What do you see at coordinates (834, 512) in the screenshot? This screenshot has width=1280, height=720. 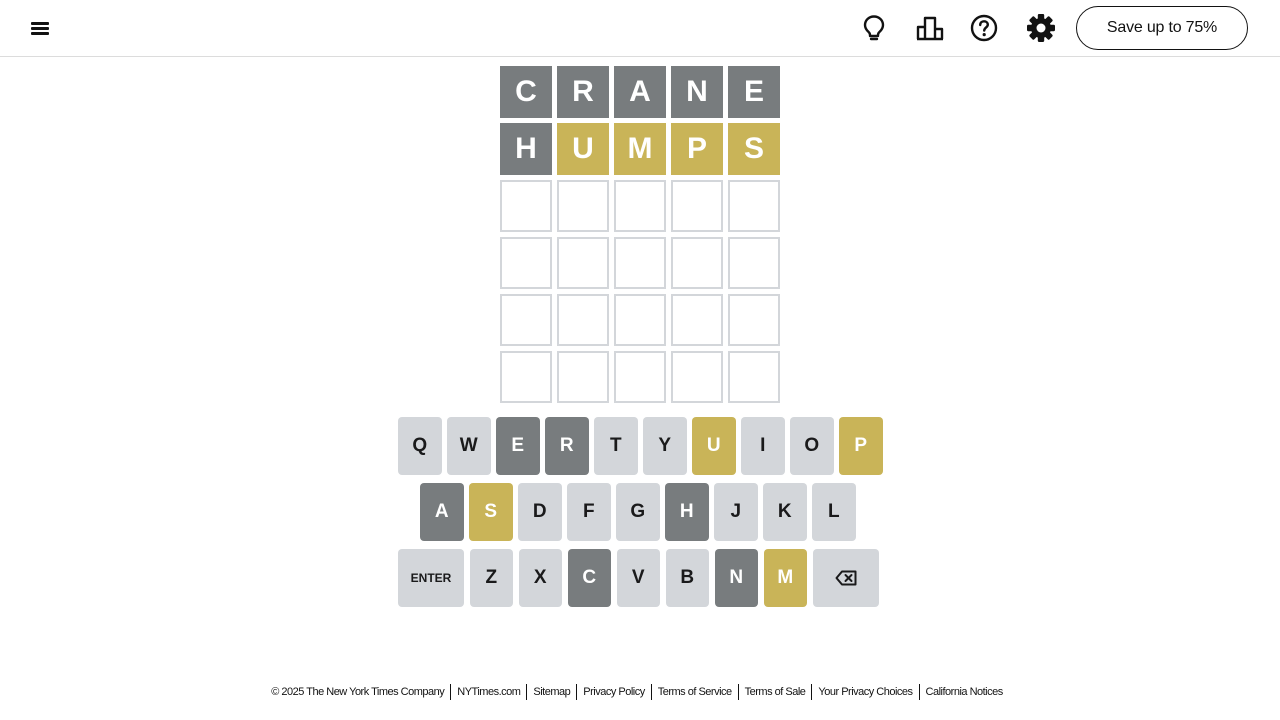 I see `key-l: L` at bounding box center [834, 512].